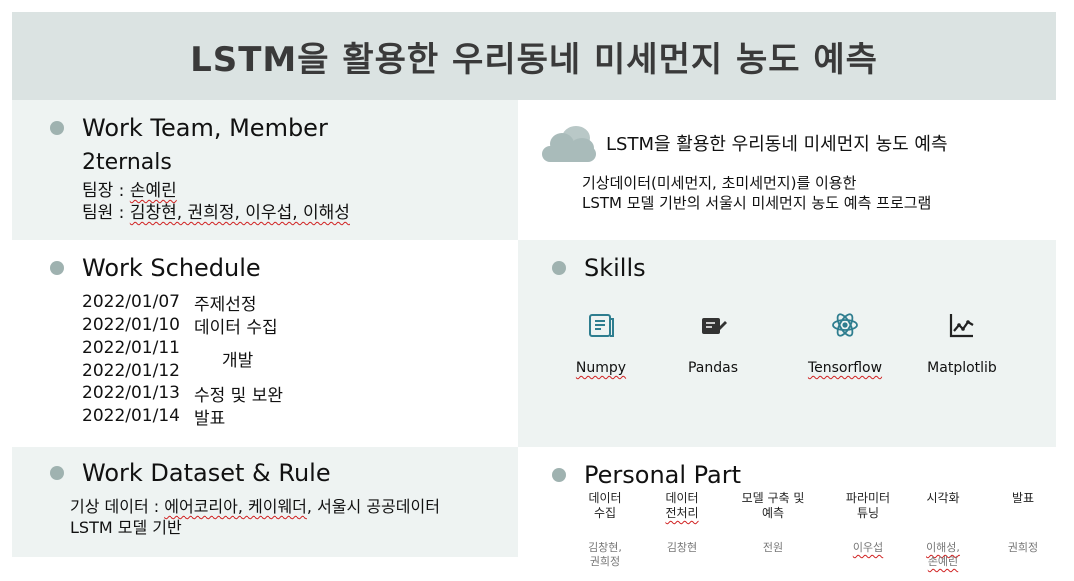 The width and height of the screenshot is (1074, 581). What do you see at coordinates (646, 475) in the screenshot?
I see `personal-heading: Personal Part` at bounding box center [646, 475].